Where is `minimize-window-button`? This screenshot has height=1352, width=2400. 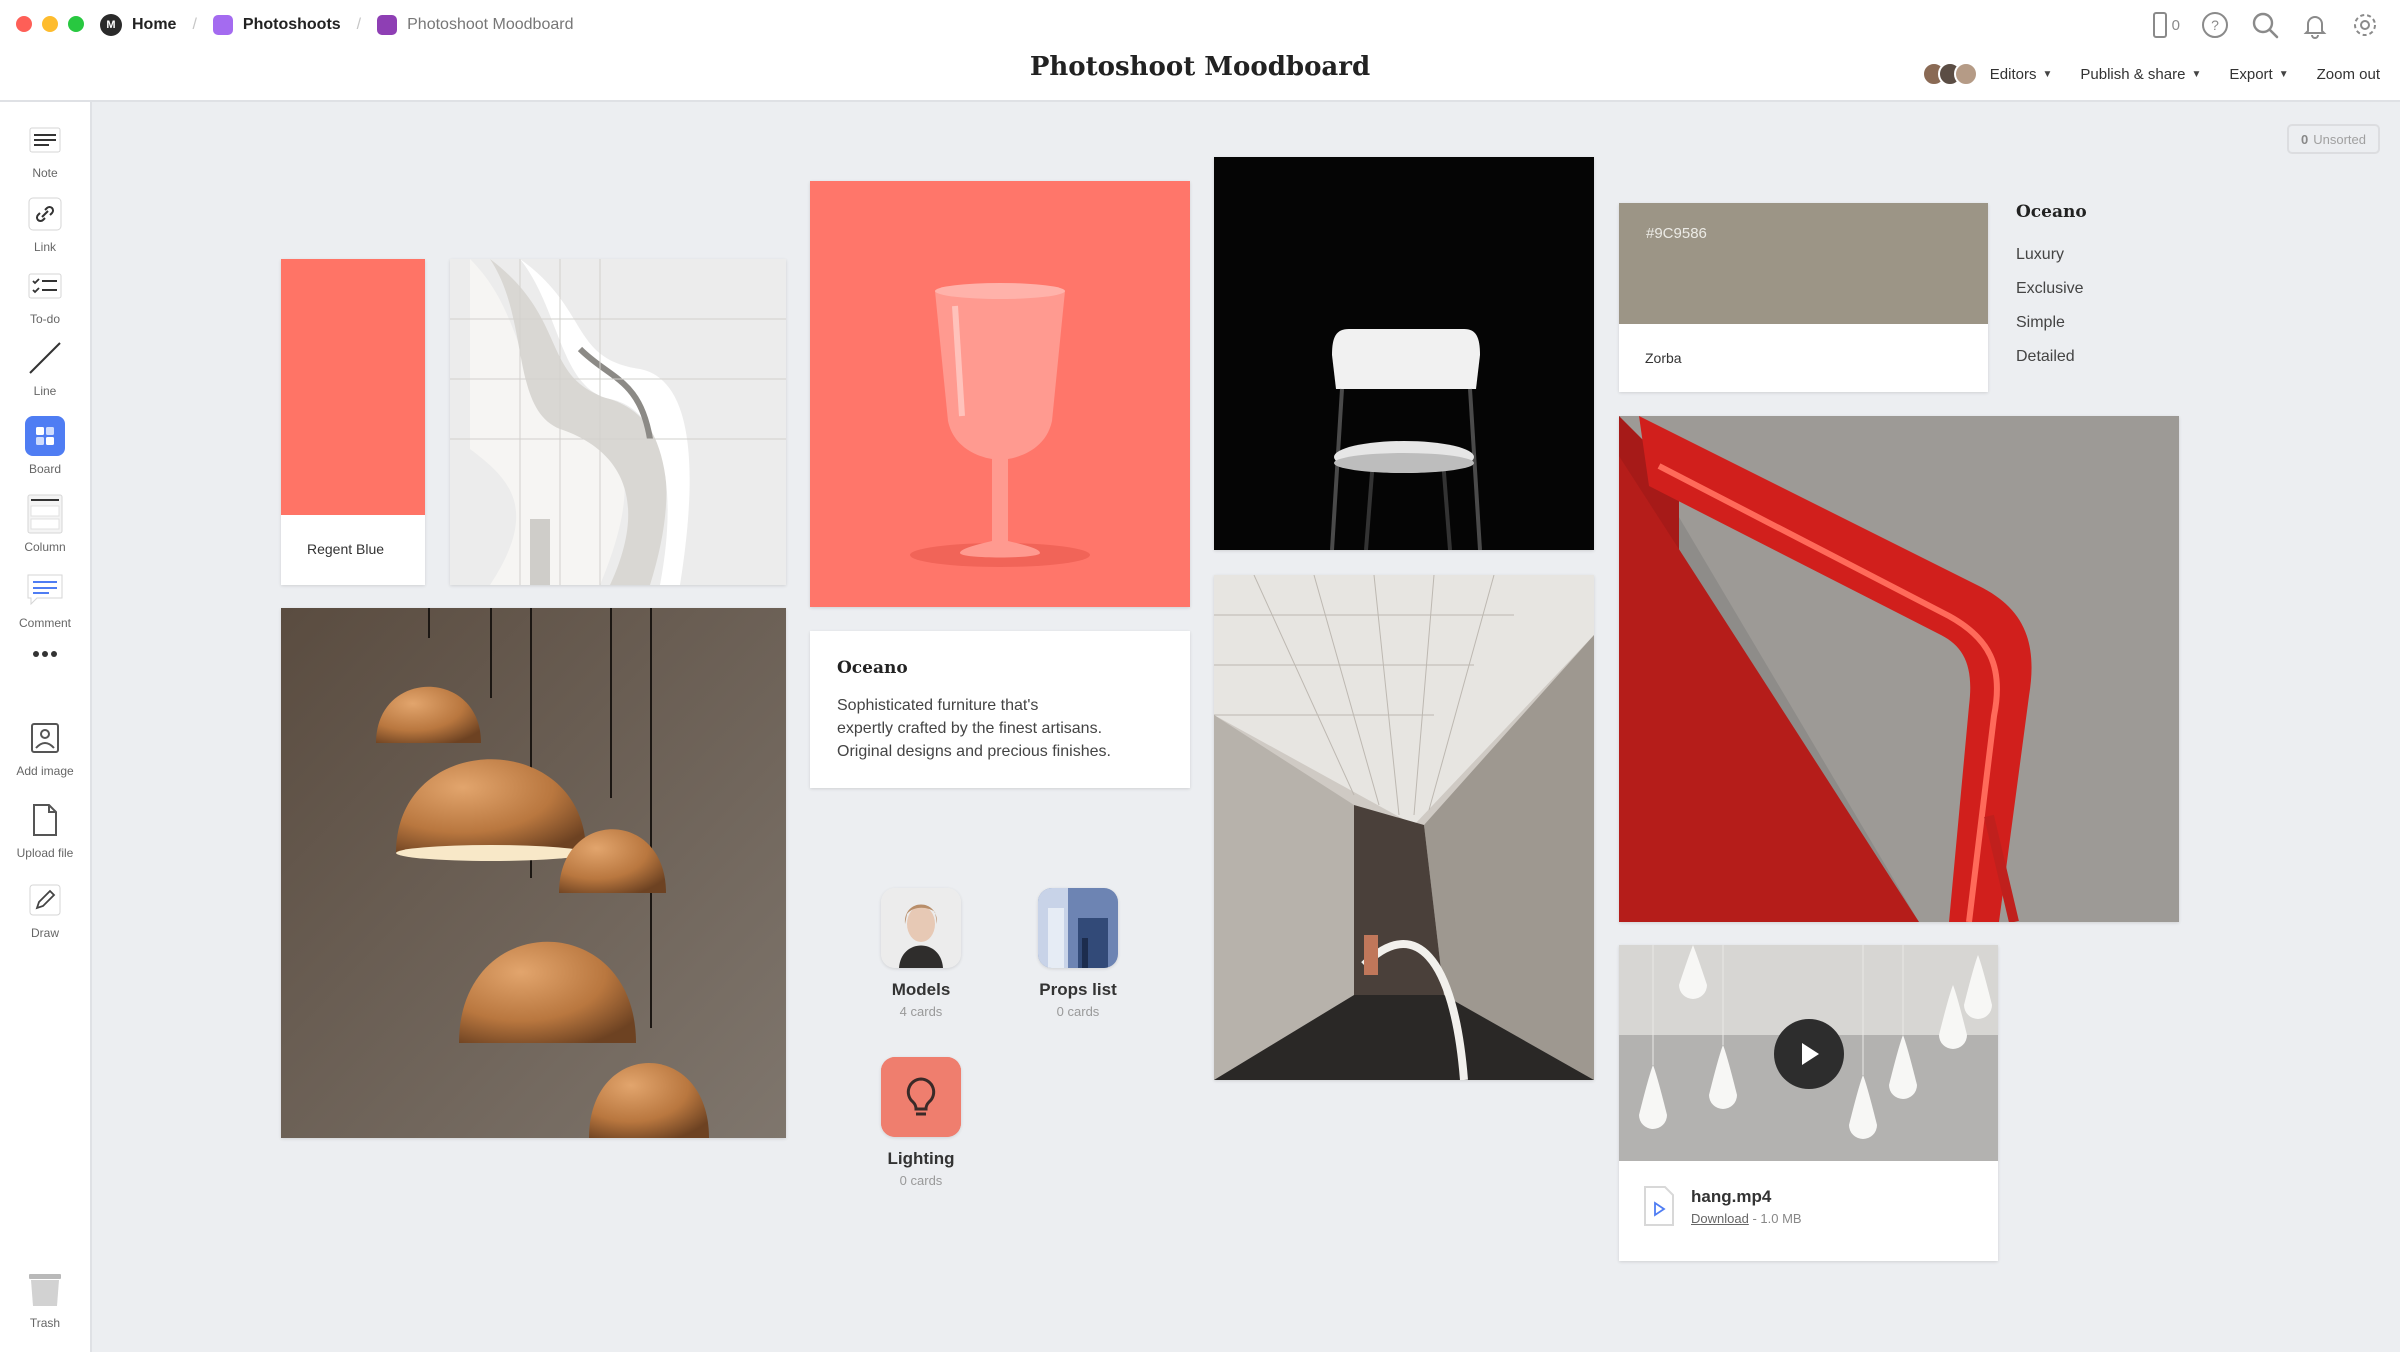 minimize-window-button is located at coordinates (50, 24).